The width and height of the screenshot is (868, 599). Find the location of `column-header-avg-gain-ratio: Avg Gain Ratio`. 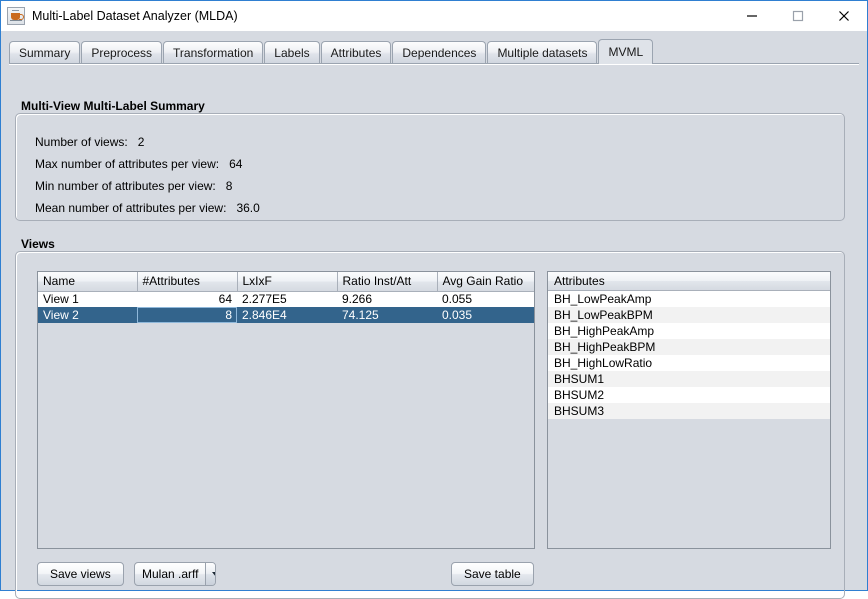

column-header-avg-gain-ratio: Avg Gain Ratio is located at coordinates (485, 282).